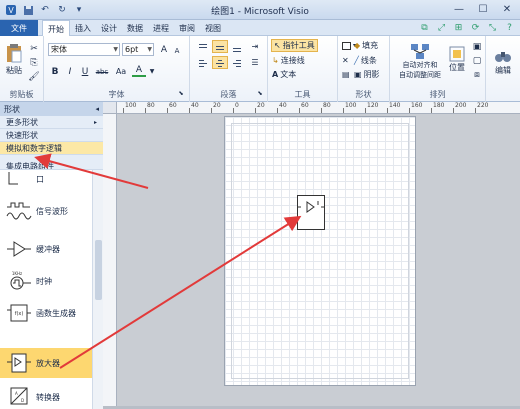  Describe the element at coordinates (139, 70) in the screenshot. I see `font-color-button: A` at that location.